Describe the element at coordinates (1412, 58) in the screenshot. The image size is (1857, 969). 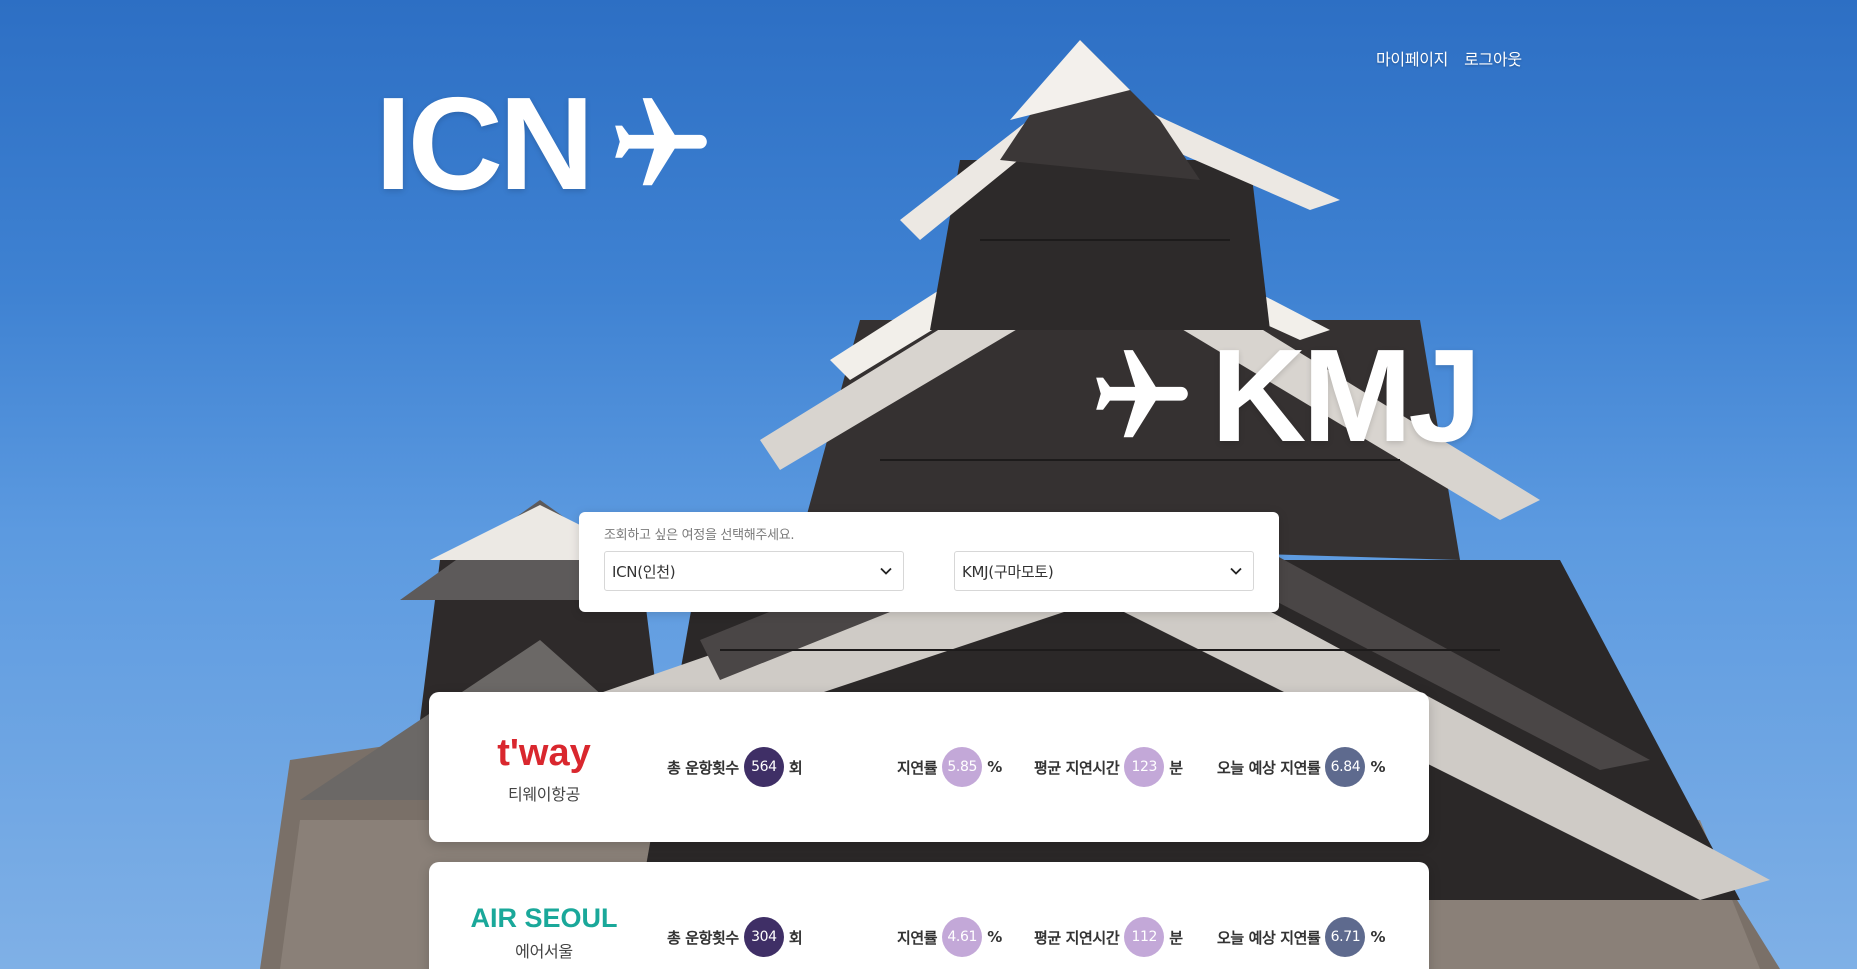
I see `mypage-link: 마이페이지` at that location.